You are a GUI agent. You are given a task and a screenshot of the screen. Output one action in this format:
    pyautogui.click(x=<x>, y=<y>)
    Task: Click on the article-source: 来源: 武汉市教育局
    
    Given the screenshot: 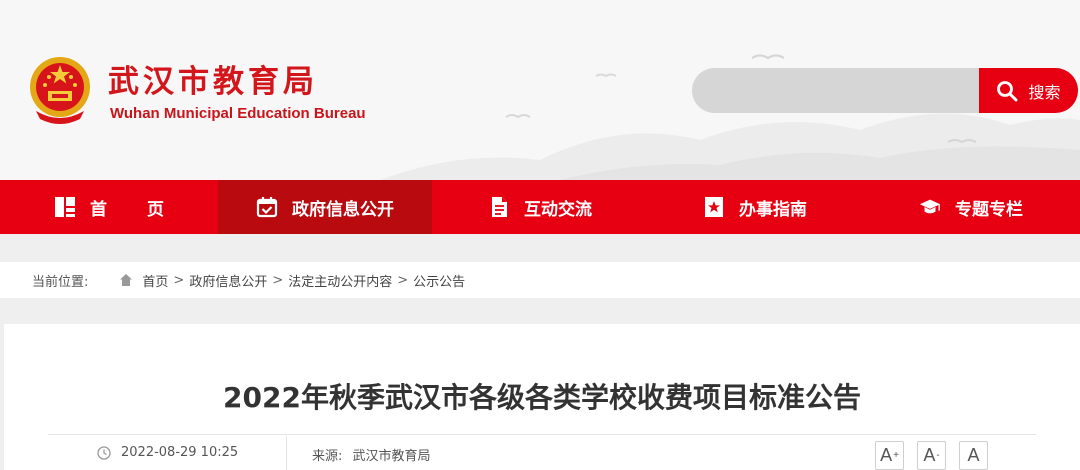 What is the action you would take?
    pyautogui.click(x=371, y=454)
    